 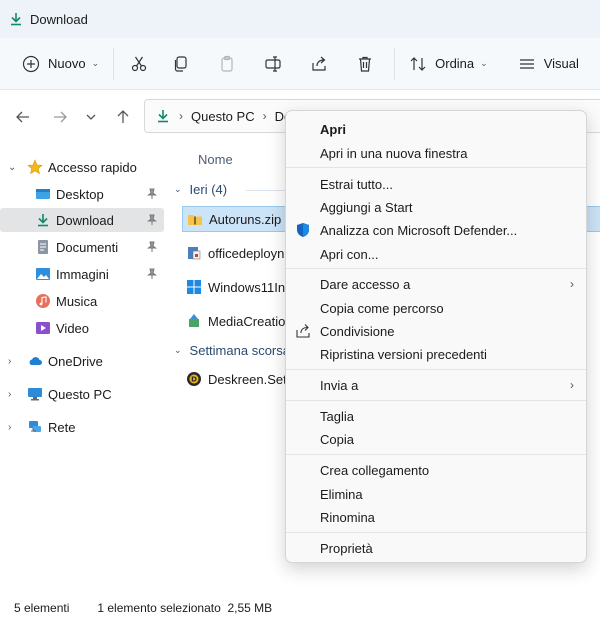 I want to click on rename-icon, so click(x=273, y=63).